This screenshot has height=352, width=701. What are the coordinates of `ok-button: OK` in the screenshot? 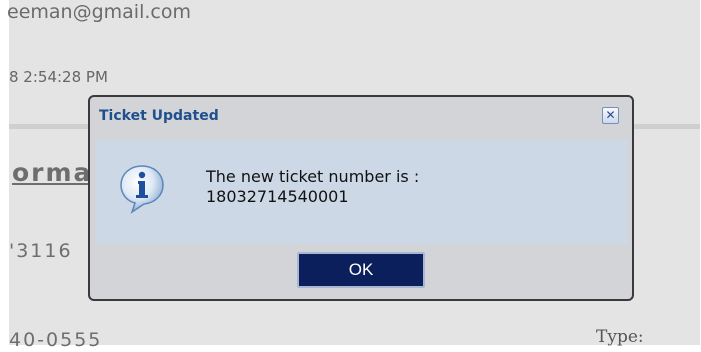 It's located at (361, 270).